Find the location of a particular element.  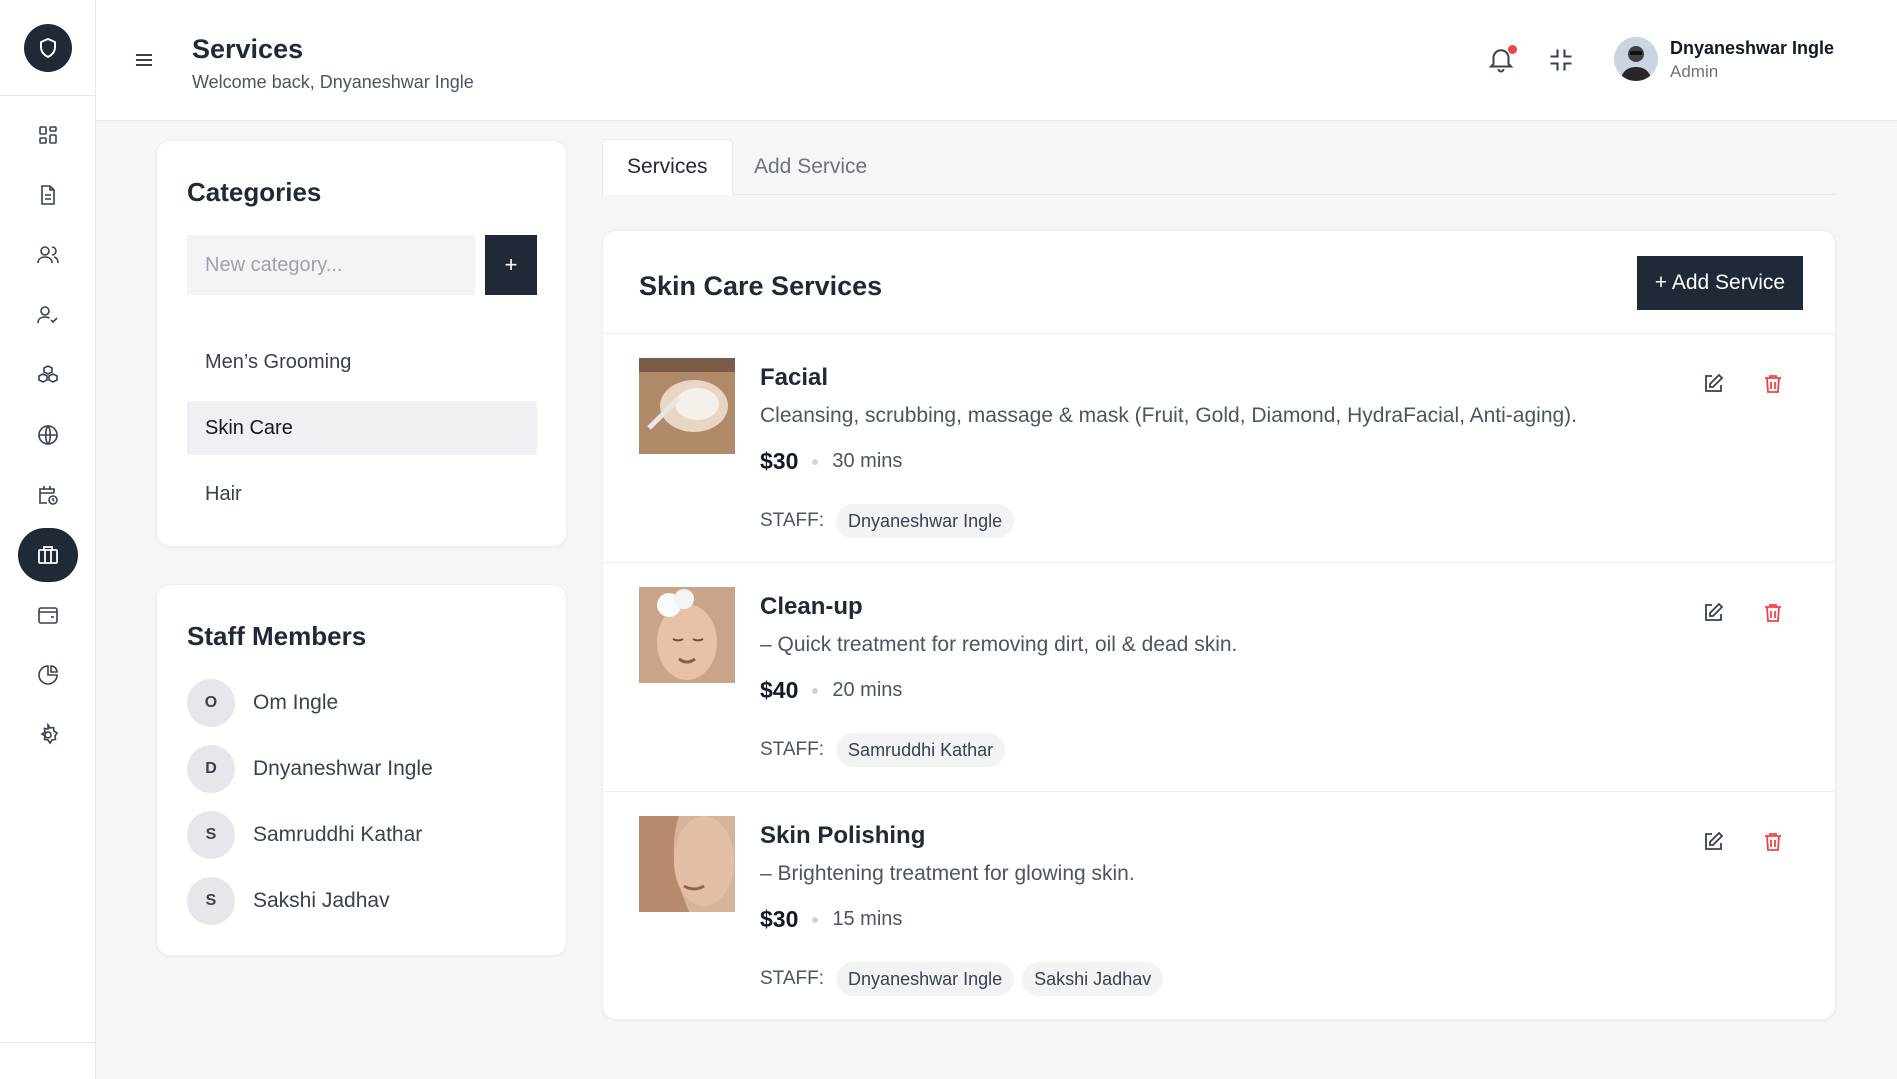

briefcase-icon is located at coordinates (47, 555).